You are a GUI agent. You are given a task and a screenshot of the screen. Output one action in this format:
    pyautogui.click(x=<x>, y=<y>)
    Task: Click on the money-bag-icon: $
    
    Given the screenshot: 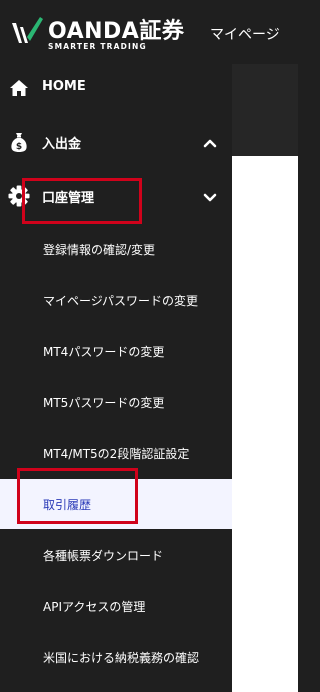 What is the action you would take?
    pyautogui.click(x=19, y=142)
    